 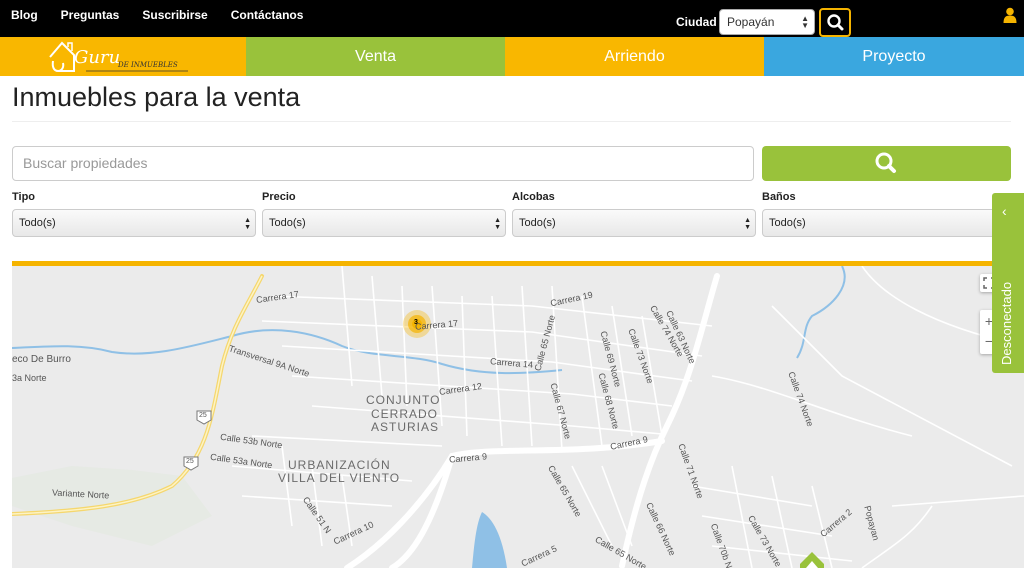 What do you see at coordinates (241, 461) in the screenshot?
I see `map-label: Calle 53a Norte` at bounding box center [241, 461].